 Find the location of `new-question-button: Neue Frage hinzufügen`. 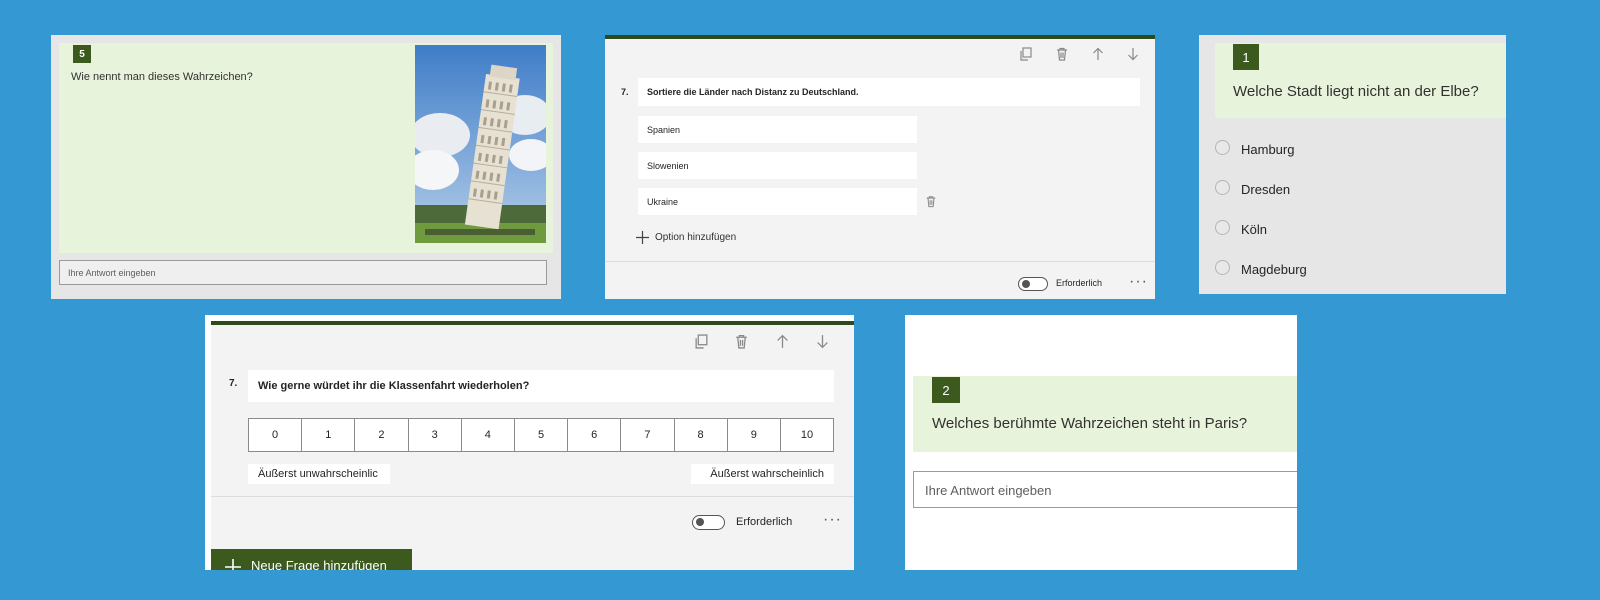

new-question-button: Neue Frage hinzufügen is located at coordinates (311, 559).